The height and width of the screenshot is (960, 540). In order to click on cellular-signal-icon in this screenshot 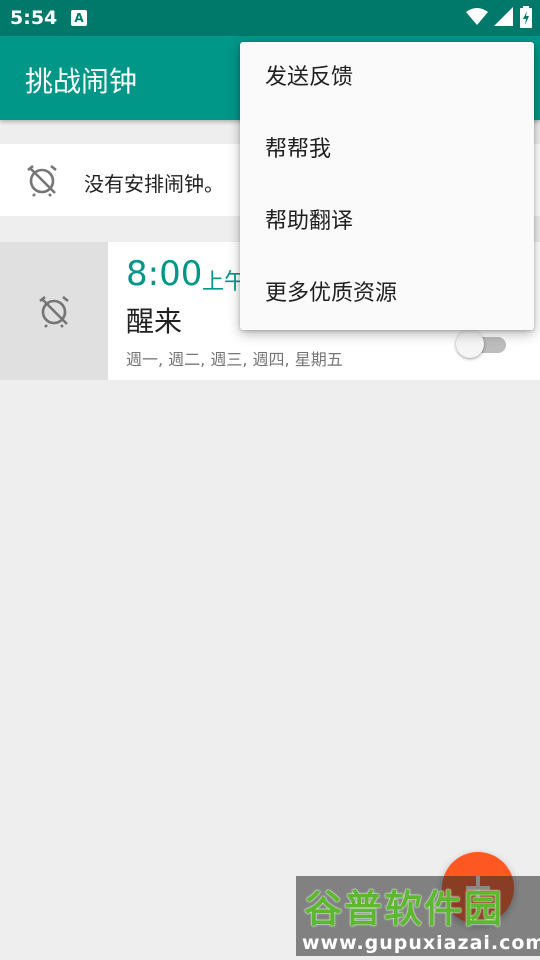, I will do `click(503, 16)`.